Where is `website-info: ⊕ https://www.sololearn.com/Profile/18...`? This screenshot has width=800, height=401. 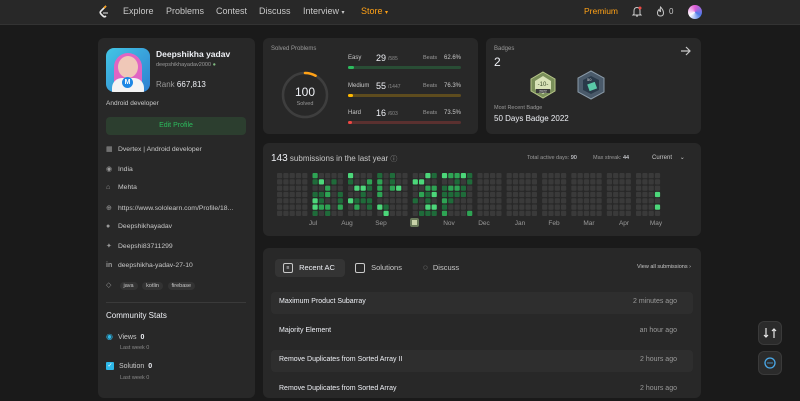 website-info: ⊕ https://www.sololearn.com/Profile/18... is located at coordinates (169, 208).